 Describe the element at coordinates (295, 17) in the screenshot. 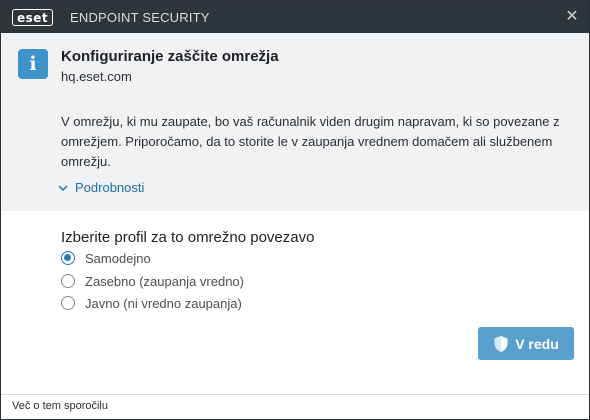

I see `title-bar: eset ENDPOINT SECURITY ✕` at that location.